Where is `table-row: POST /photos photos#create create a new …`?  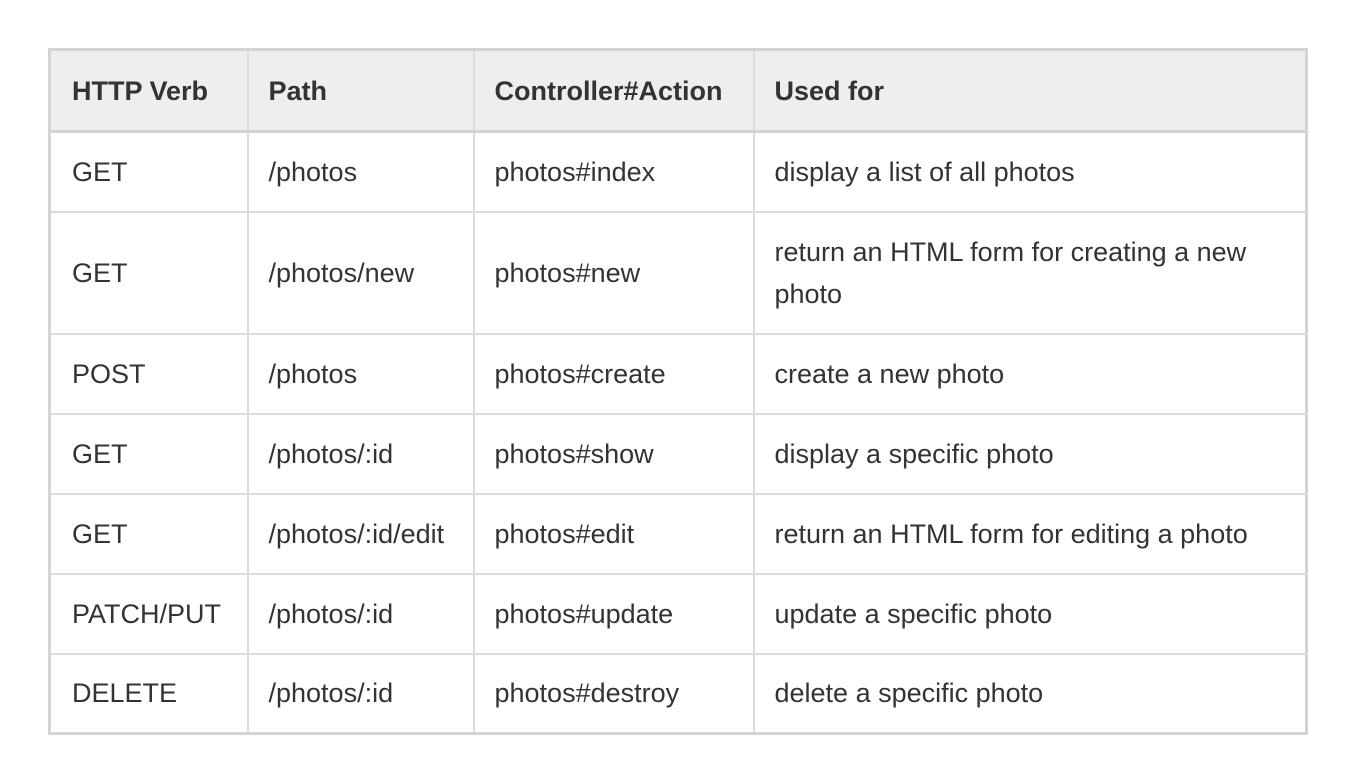 table-row: POST /photos photos#create create a new … is located at coordinates (678, 373).